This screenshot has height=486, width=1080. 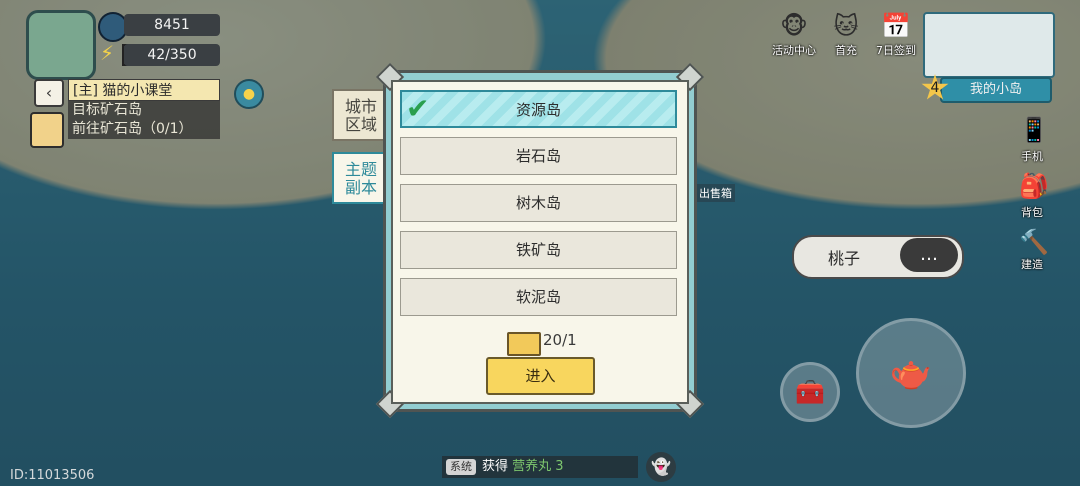 I want to click on quest-line-2: 前往矿石岛（0/1）, so click(x=132, y=129).